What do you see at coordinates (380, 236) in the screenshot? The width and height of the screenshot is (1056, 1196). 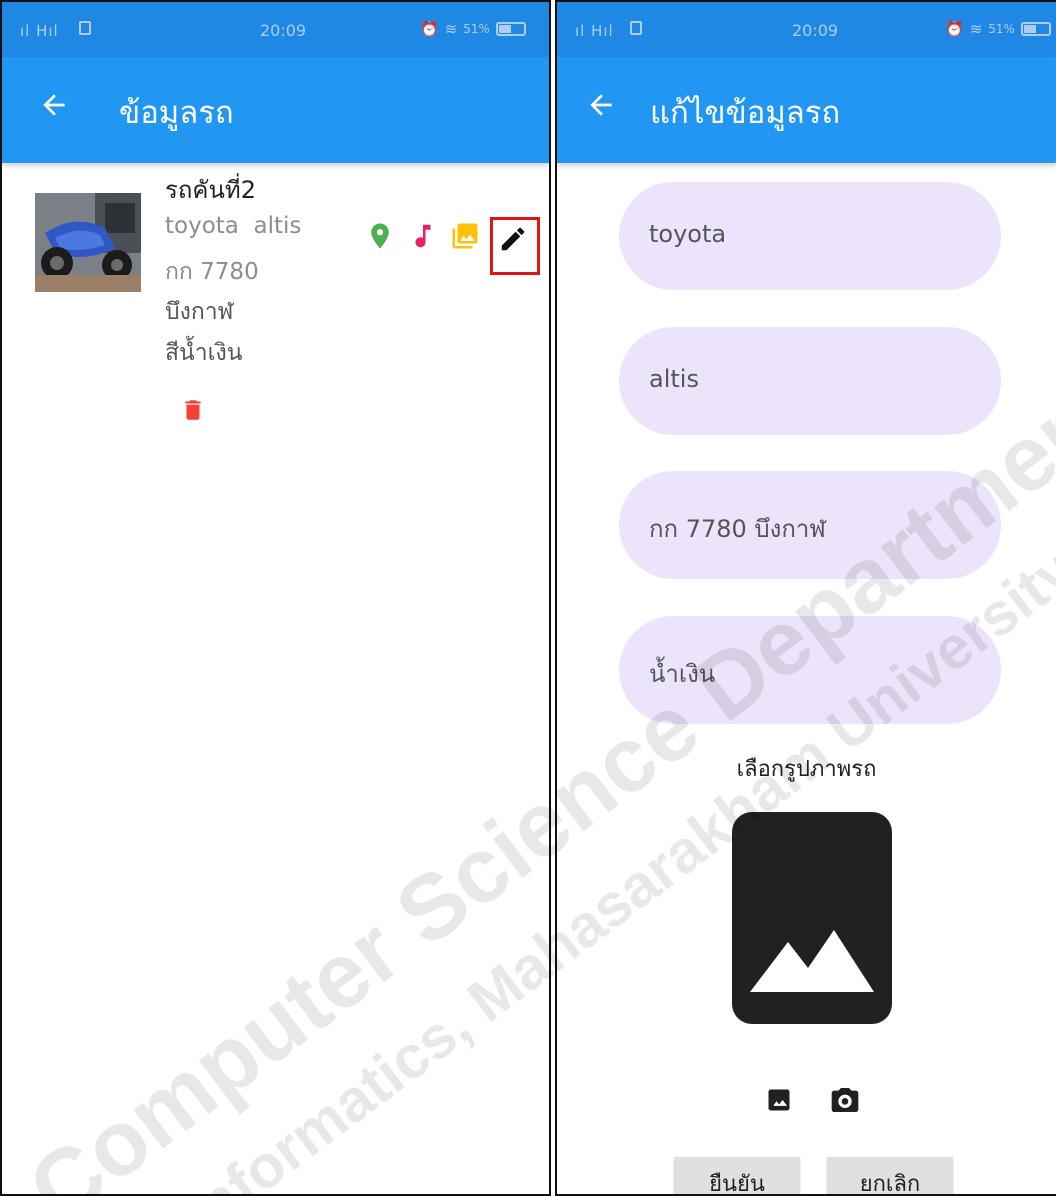 I see `location-pin-icon` at bounding box center [380, 236].